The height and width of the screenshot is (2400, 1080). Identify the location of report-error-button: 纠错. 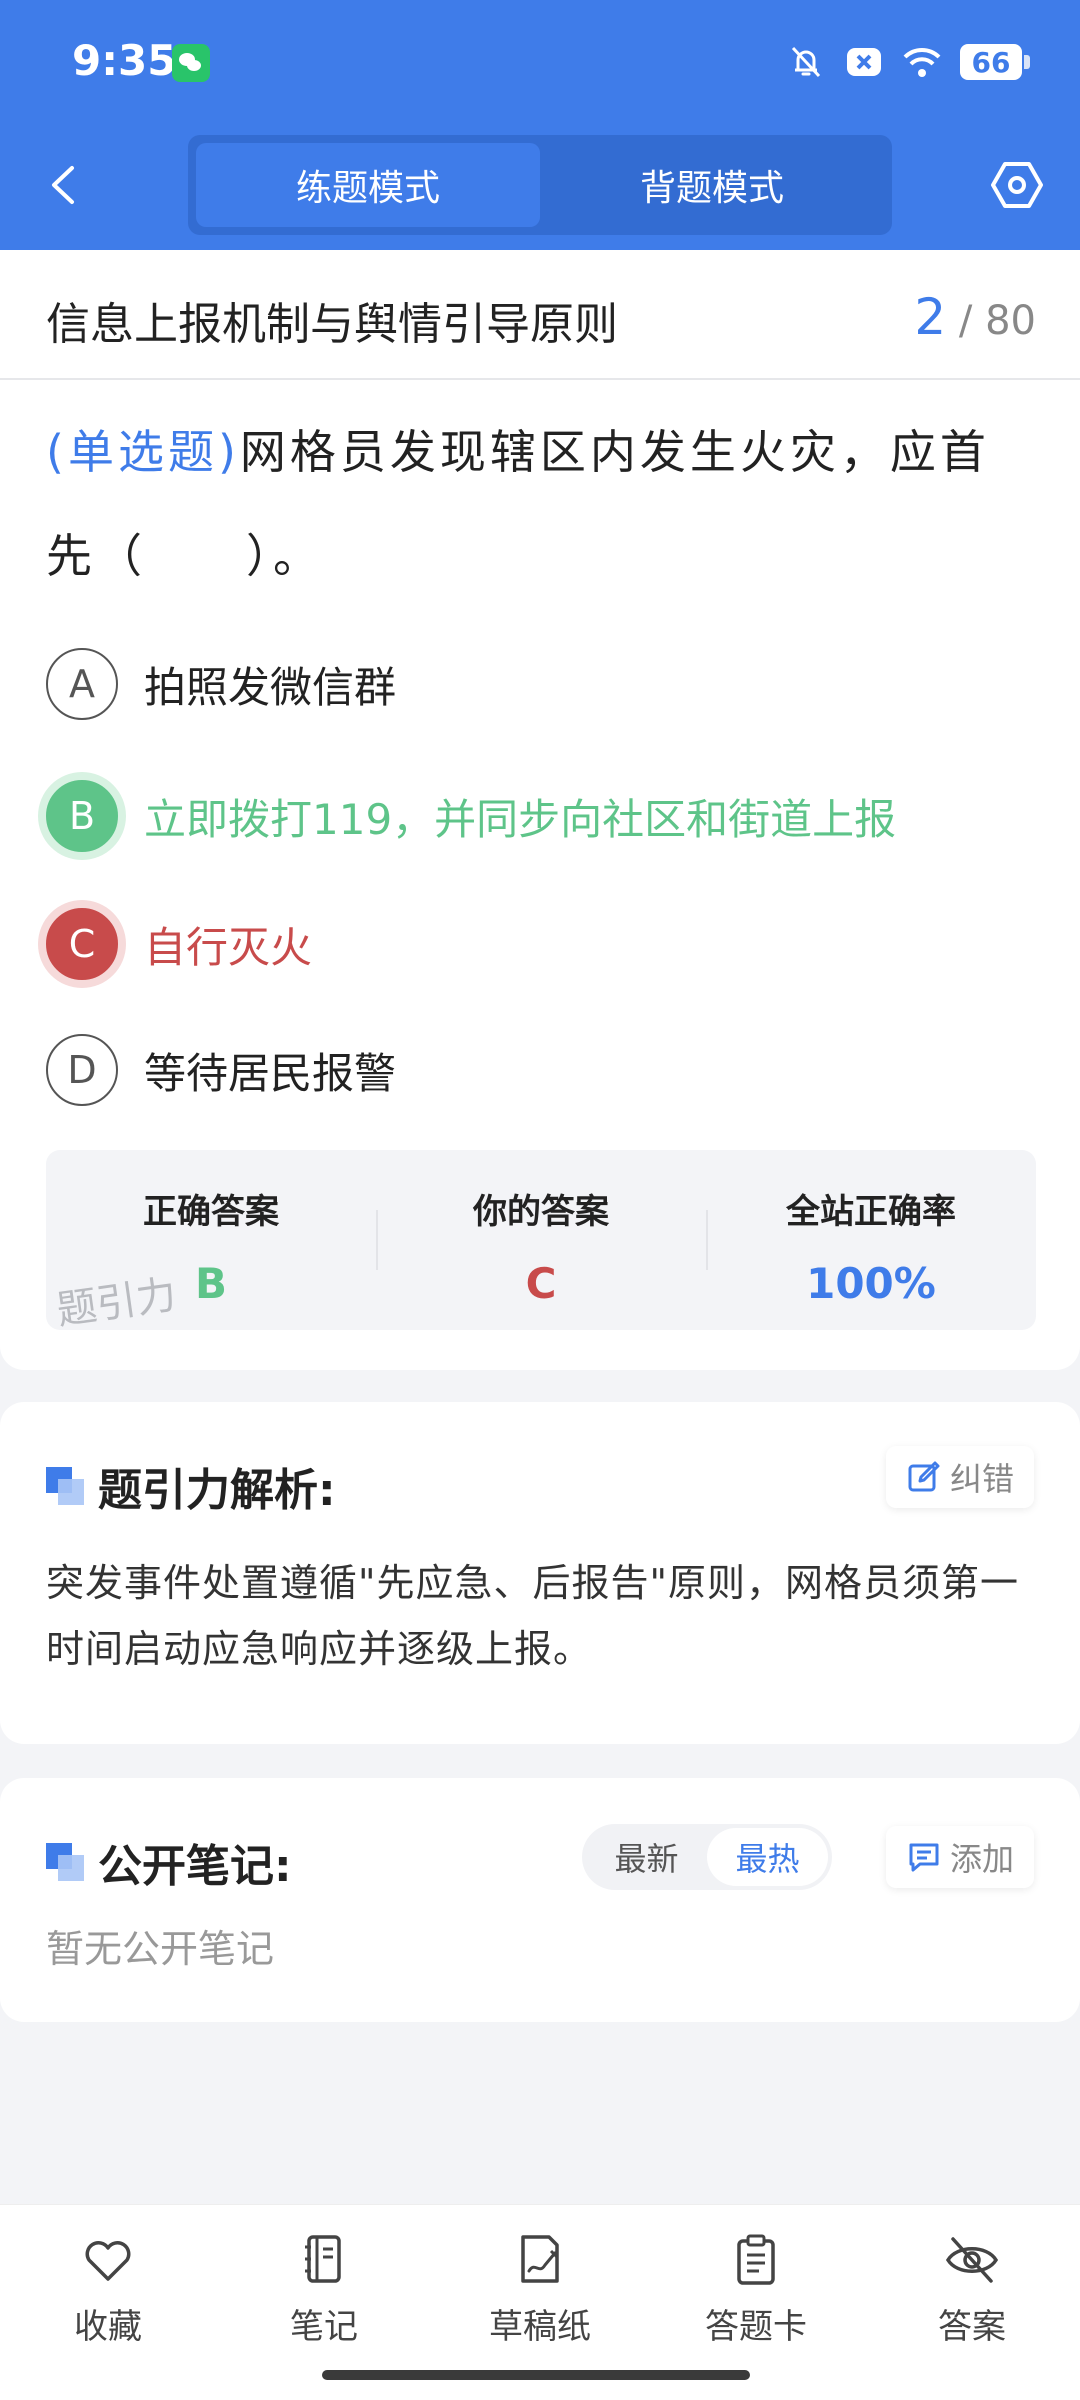
(959, 1477).